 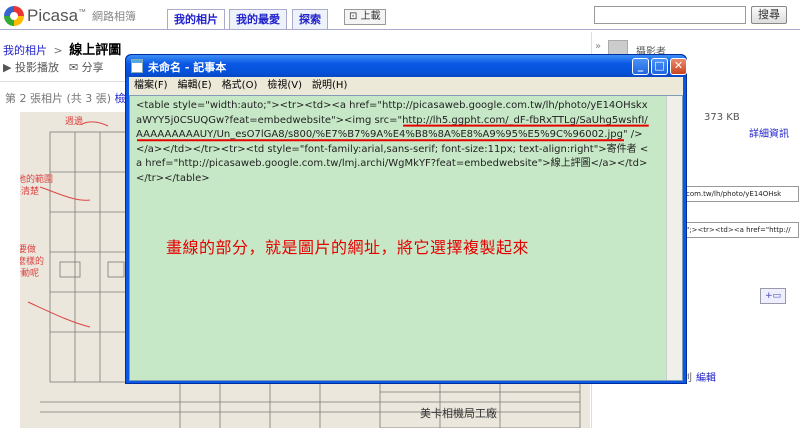 I want to click on upload-button: ⊡ 上載, so click(x=365, y=17).